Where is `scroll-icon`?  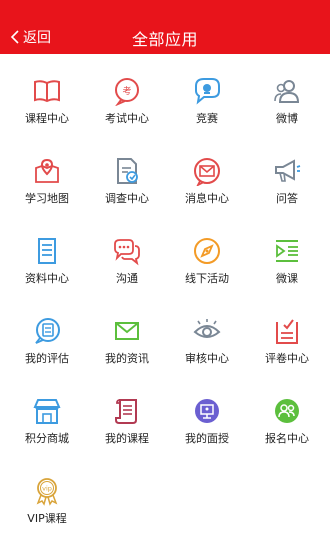 scroll-icon is located at coordinates (127, 411).